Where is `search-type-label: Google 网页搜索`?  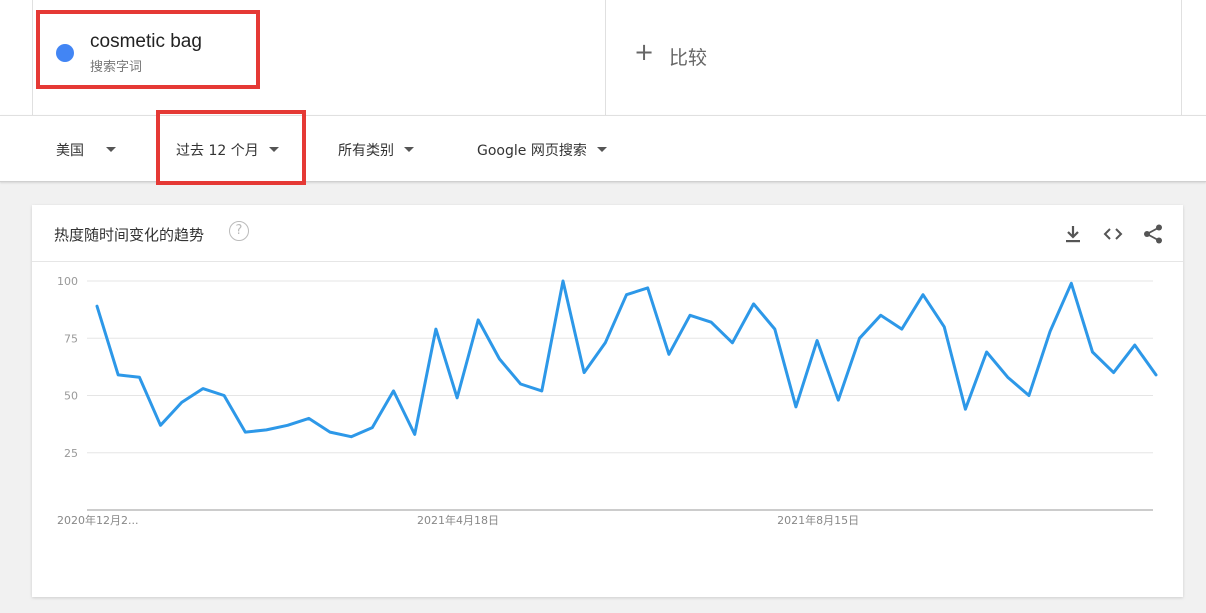
search-type-label: Google 网页搜索 is located at coordinates (532, 151).